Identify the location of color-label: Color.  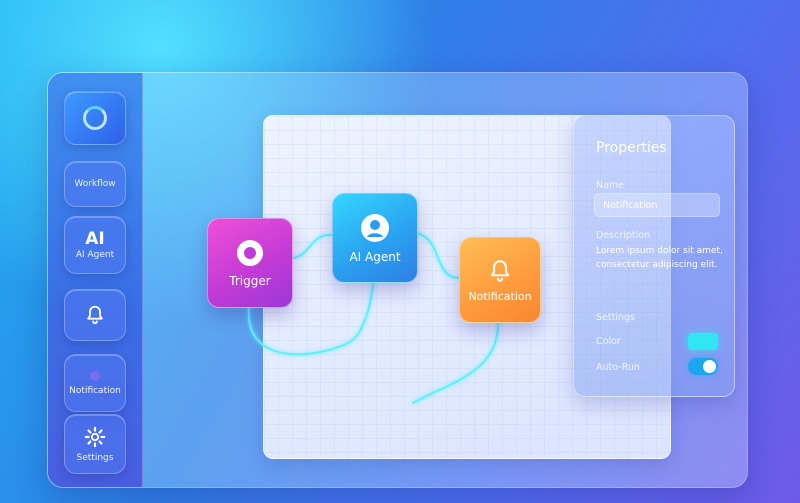
(608, 341).